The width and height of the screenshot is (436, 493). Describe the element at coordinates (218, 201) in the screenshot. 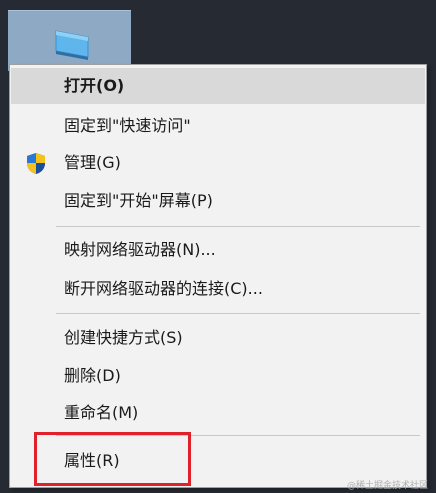

I see `menu-item-pin-start: 固定到"开始"屏幕(P)` at that location.